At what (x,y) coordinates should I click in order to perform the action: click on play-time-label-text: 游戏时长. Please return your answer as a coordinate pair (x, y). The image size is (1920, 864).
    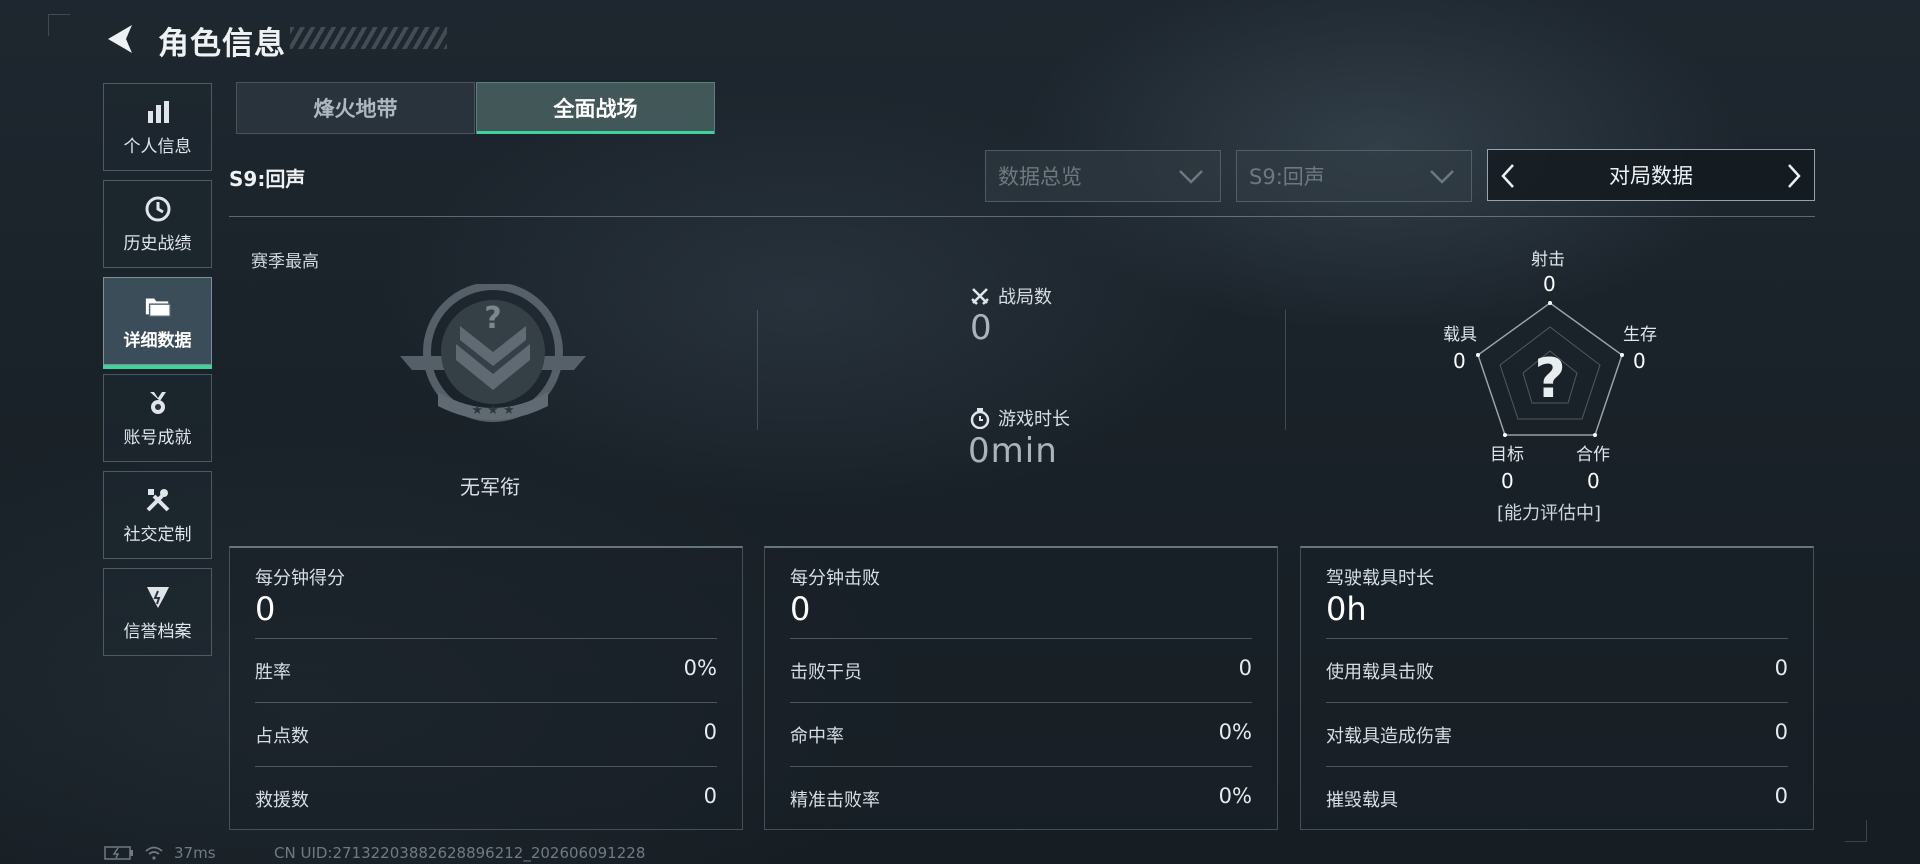
    Looking at the image, I should click on (1034, 419).